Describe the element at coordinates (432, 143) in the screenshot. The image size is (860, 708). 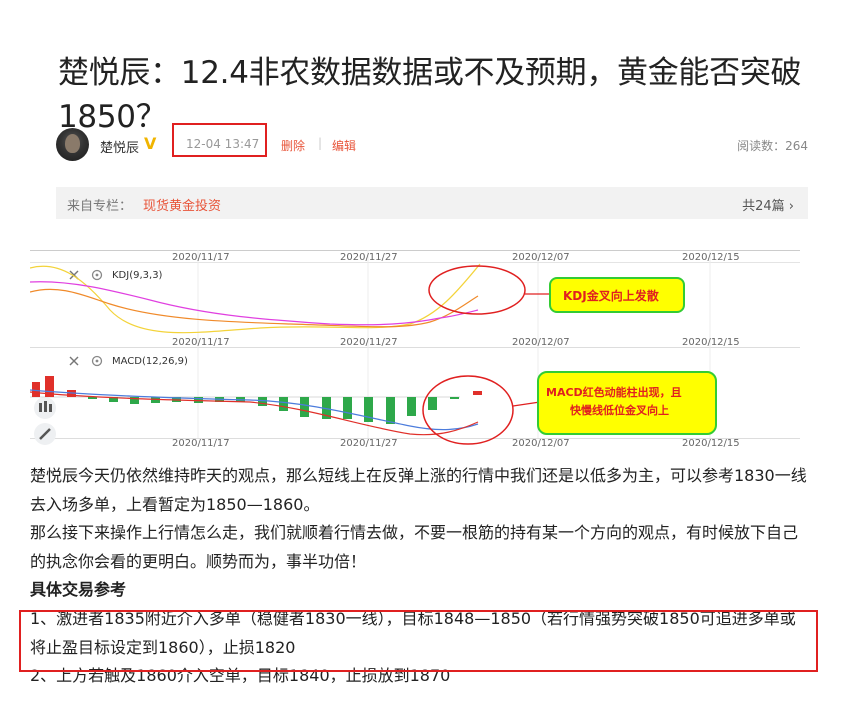
I see `article-meta: 楚悦辰 V 12-04 13:47 删除 | 编辑 阅读数：264` at that location.